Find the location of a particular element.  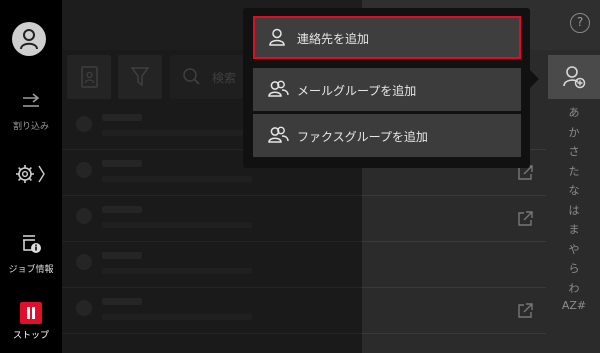

menu-item-add-contact: 連絡先を追加 is located at coordinates (387, 37).